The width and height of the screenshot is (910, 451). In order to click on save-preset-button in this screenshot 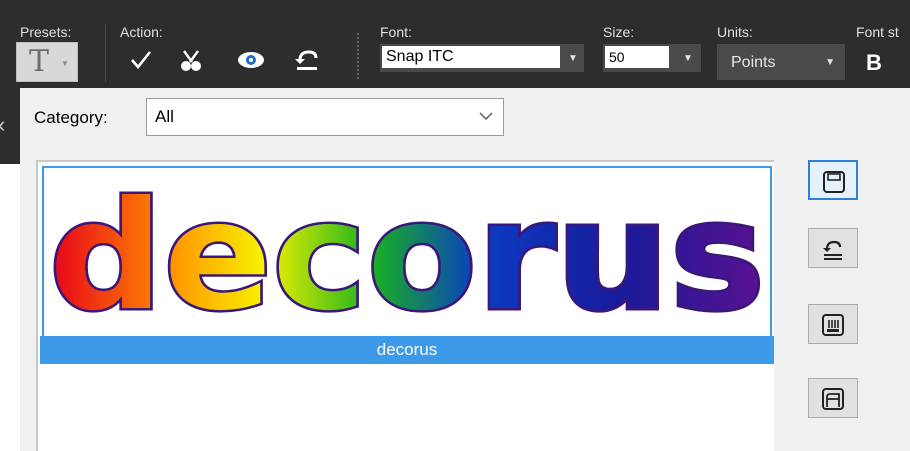, I will do `click(833, 180)`.